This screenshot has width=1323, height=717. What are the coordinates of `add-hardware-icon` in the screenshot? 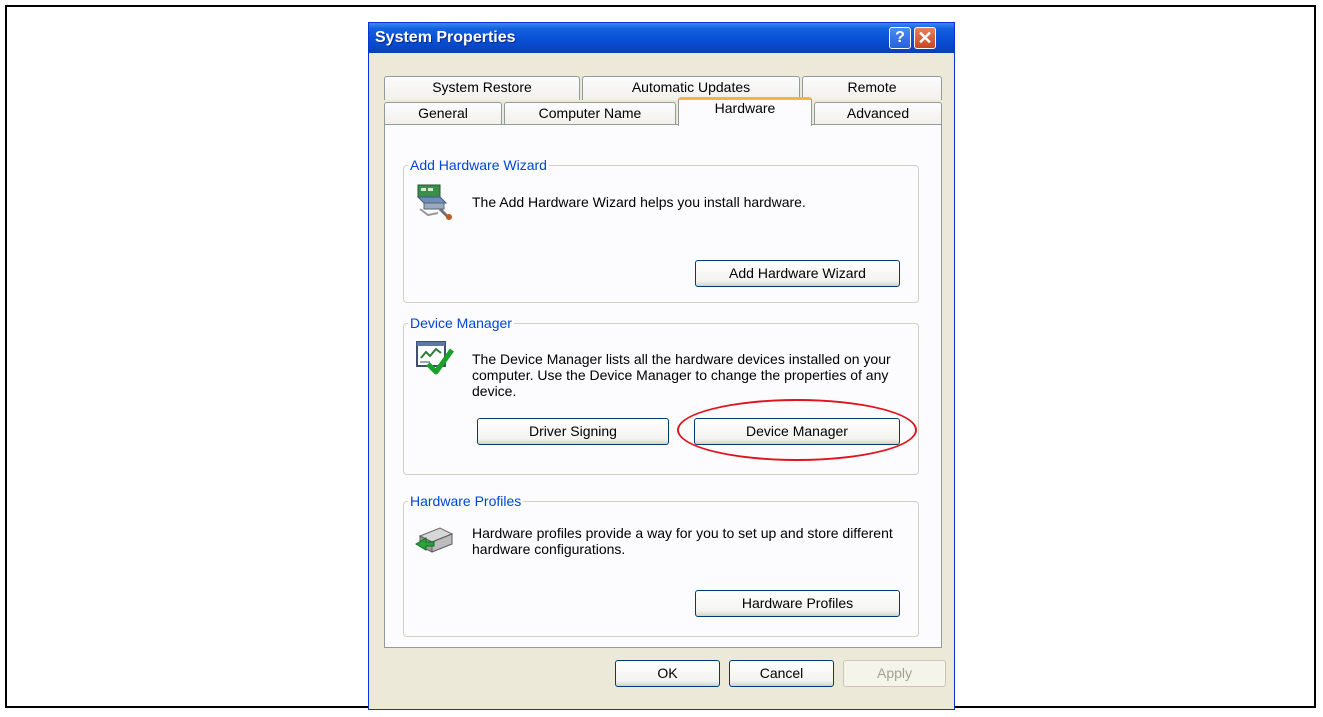 It's located at (434, 202).